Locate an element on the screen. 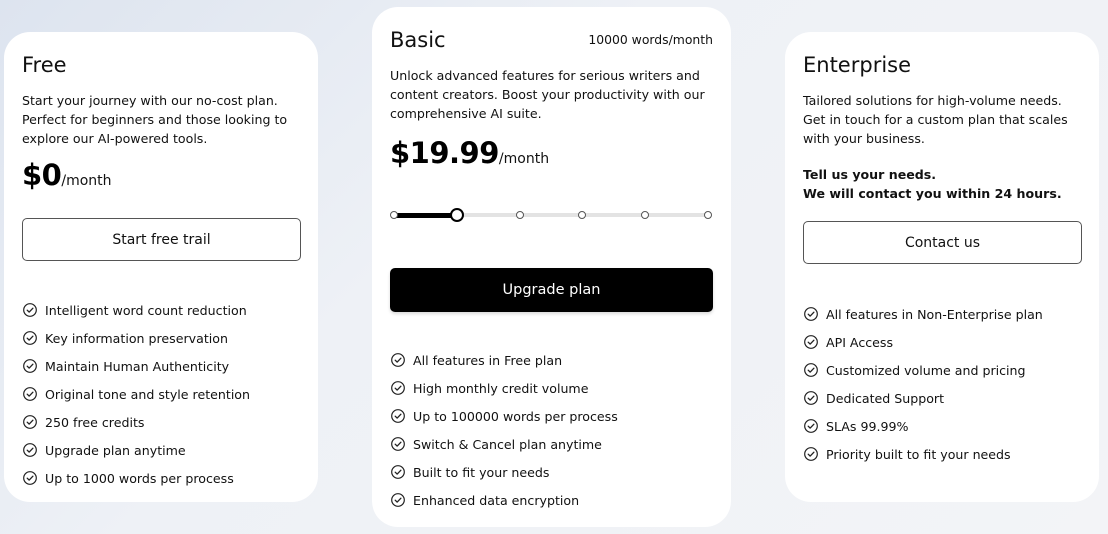  feature-label: Intelligent word count reduction is located at coordinates (146, 310).